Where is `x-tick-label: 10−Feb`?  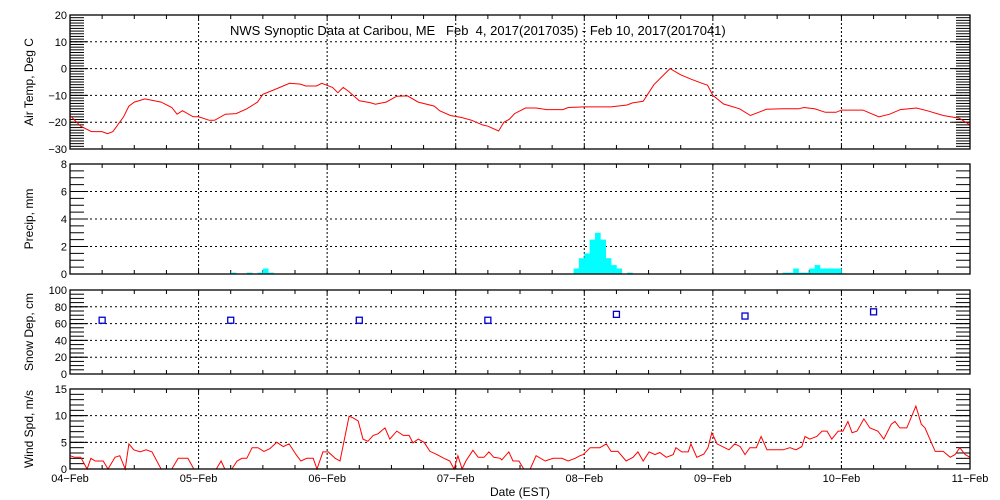
x-tick-label: 10−Feb is located at coordinates (842, 479).